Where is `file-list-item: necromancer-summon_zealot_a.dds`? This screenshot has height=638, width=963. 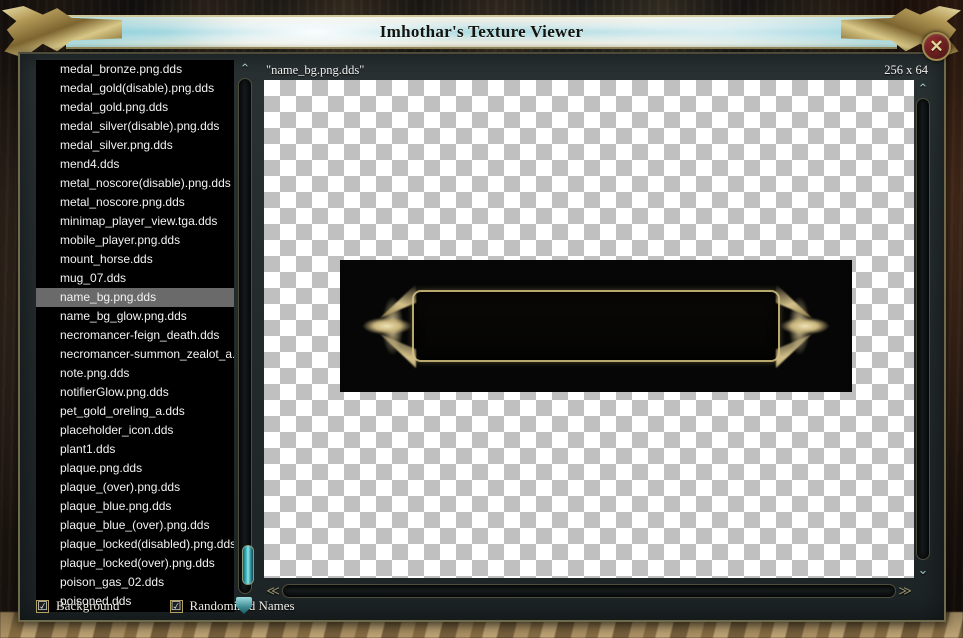 file-list-item: necromancer-summon_zealot_a.dds is located at coordinates (135, 354).